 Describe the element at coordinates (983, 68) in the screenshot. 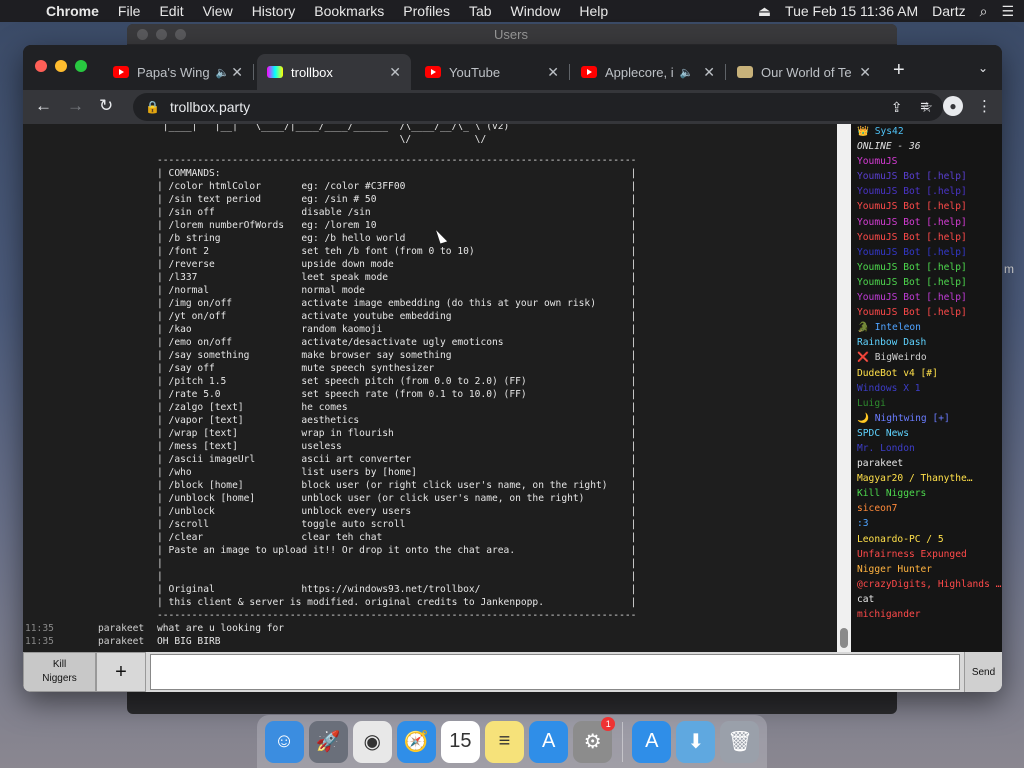

I see `tab-search-chevron-icon: ⌄` at that location.